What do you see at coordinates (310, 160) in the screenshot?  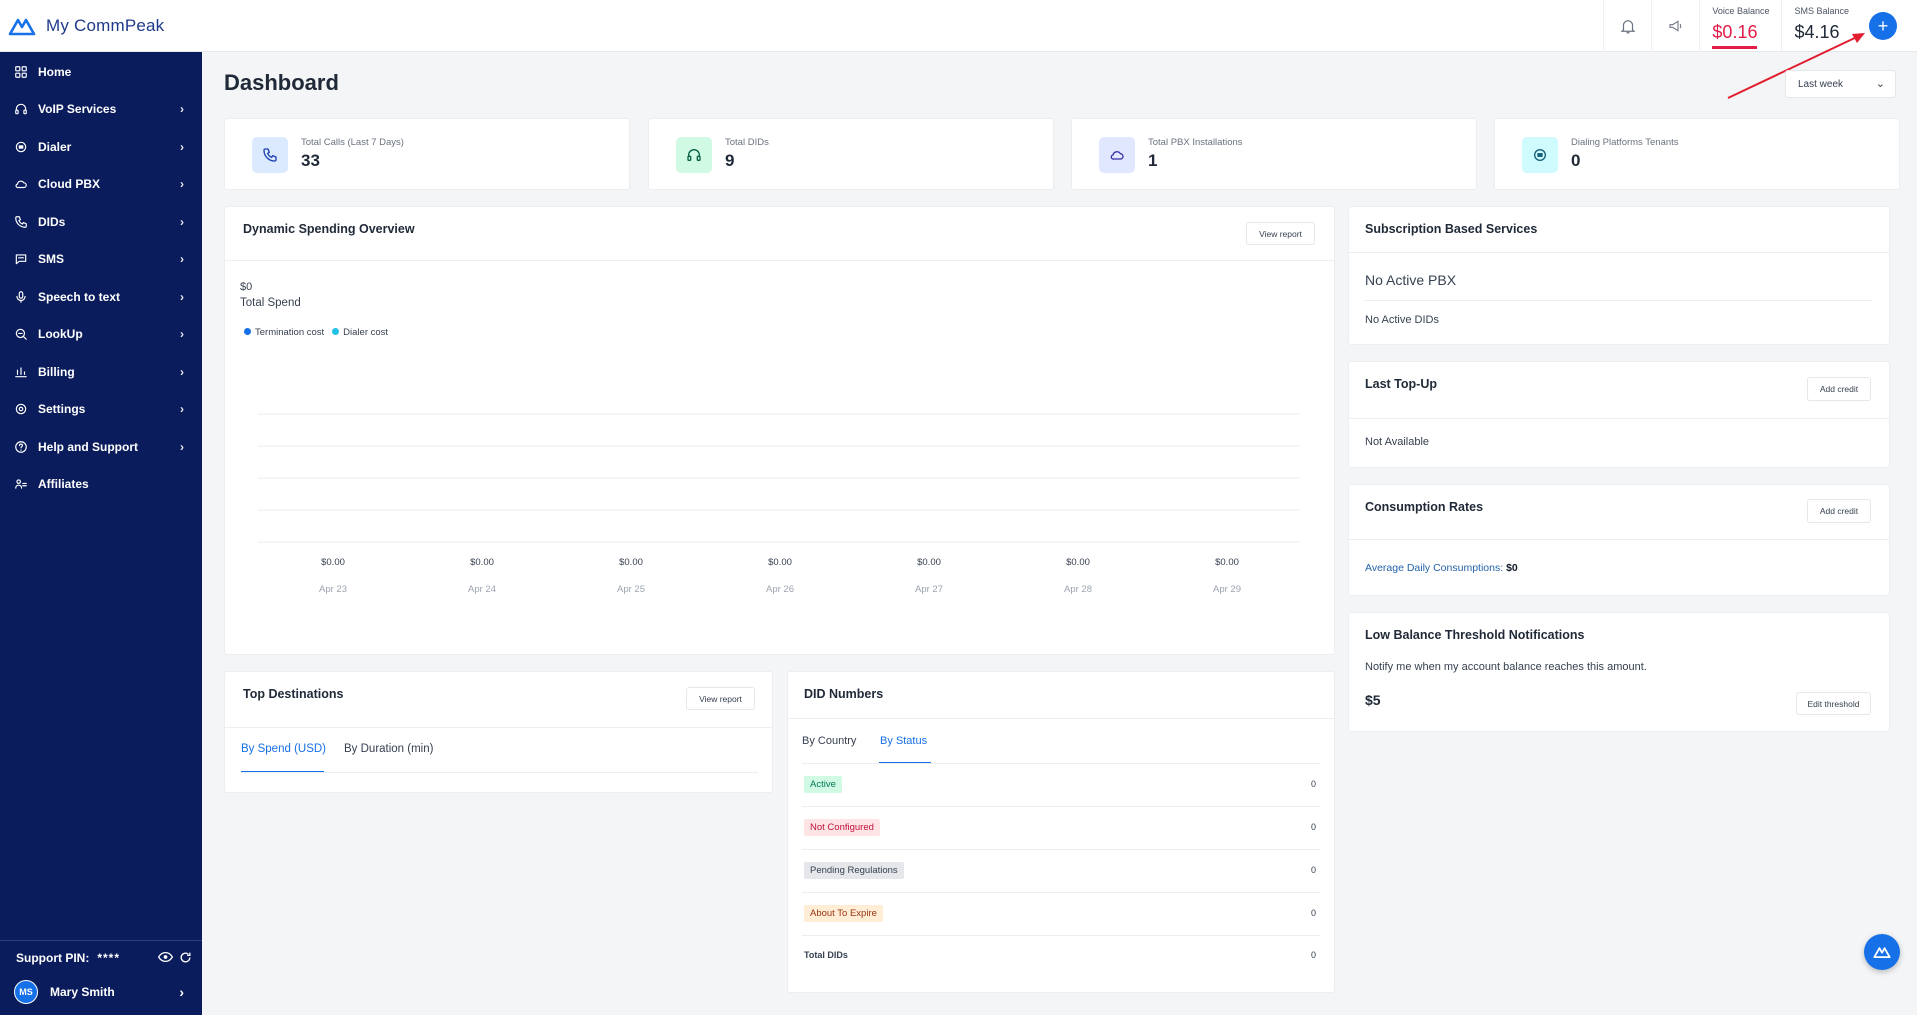 I see `stat-value: 33` at bounding box center [310, 160].